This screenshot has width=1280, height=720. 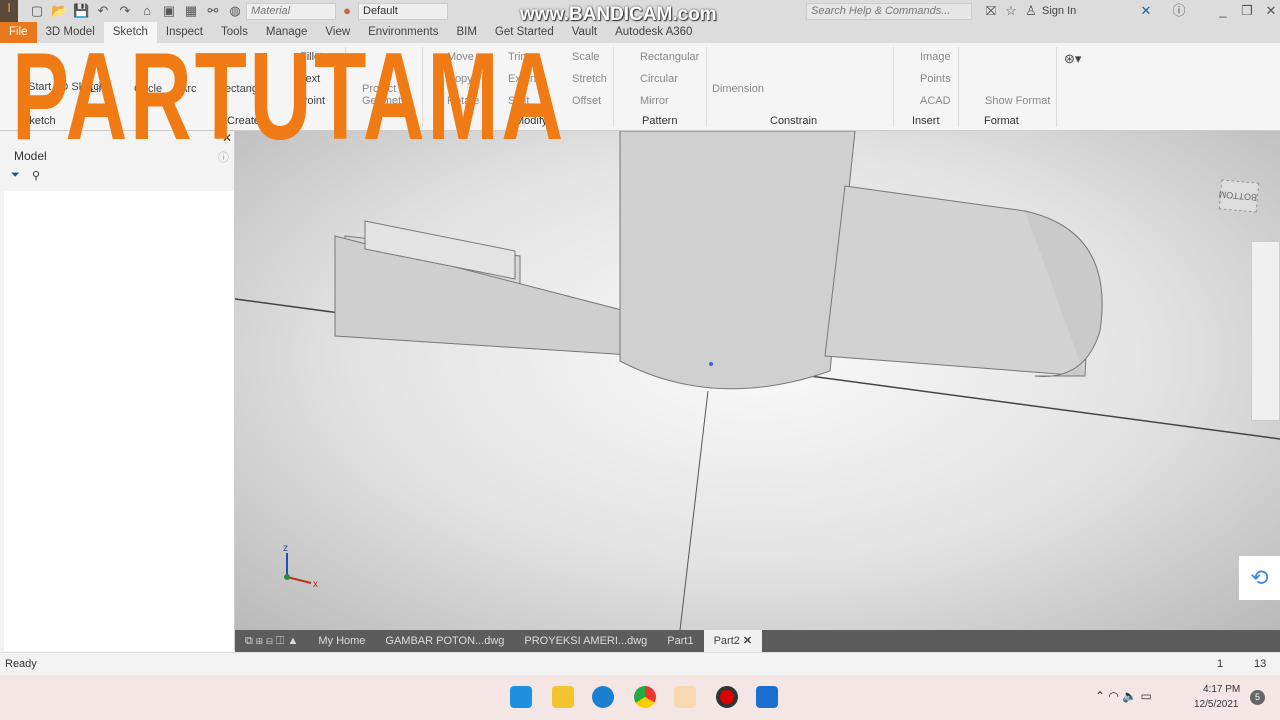 What do you see at coordinates (289, 97) in the screenshot?
I see `overlay-title: PARTUTAMA` at bounding box center [289, 97].